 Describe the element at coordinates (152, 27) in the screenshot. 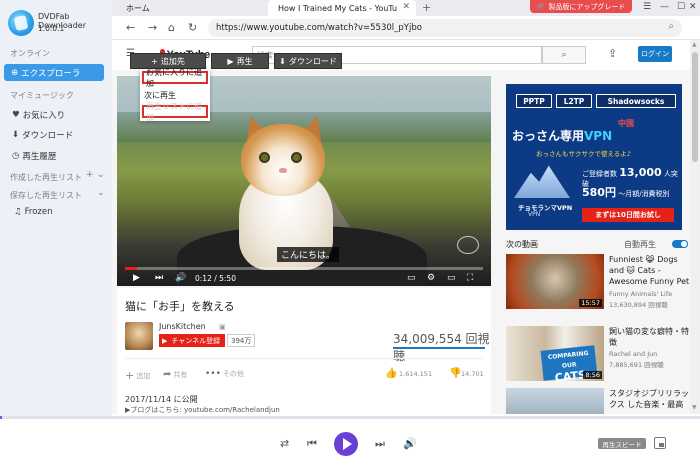

I see `forward-icon: →` at that location.